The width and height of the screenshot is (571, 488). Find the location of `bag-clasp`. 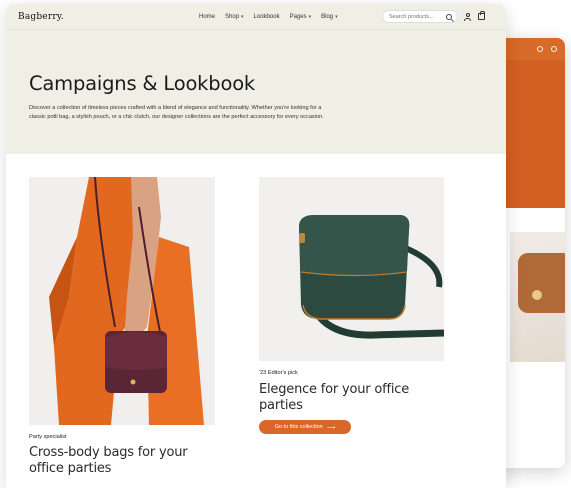

bag-clasp is located at coordinates (537, 295).